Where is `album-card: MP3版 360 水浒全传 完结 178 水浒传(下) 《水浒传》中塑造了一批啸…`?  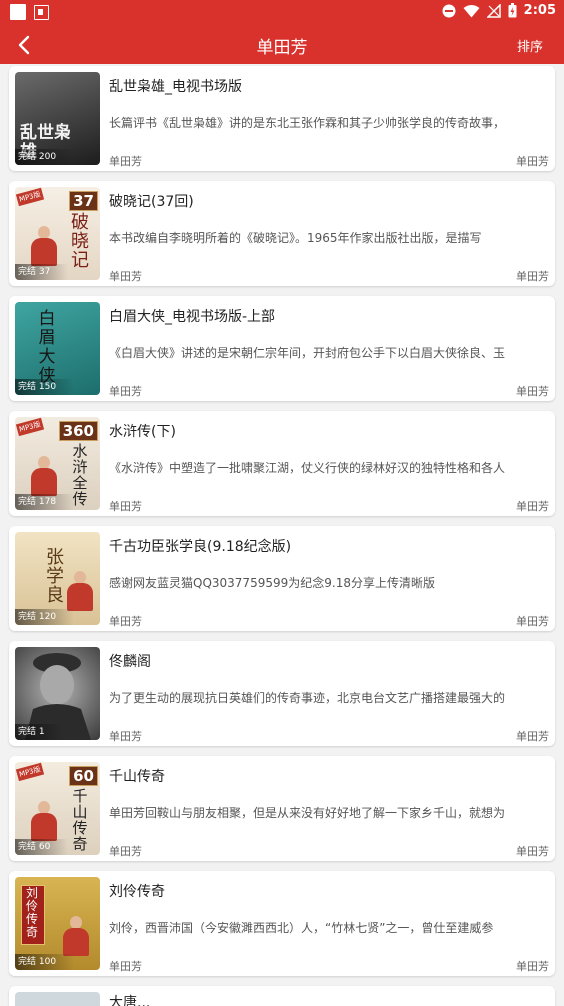
album-card: MP3版 360 水浒全传 完结 178 水浒传(下) 《水浒传》中塑造了一批啸… is located at coordinates (282, 463).